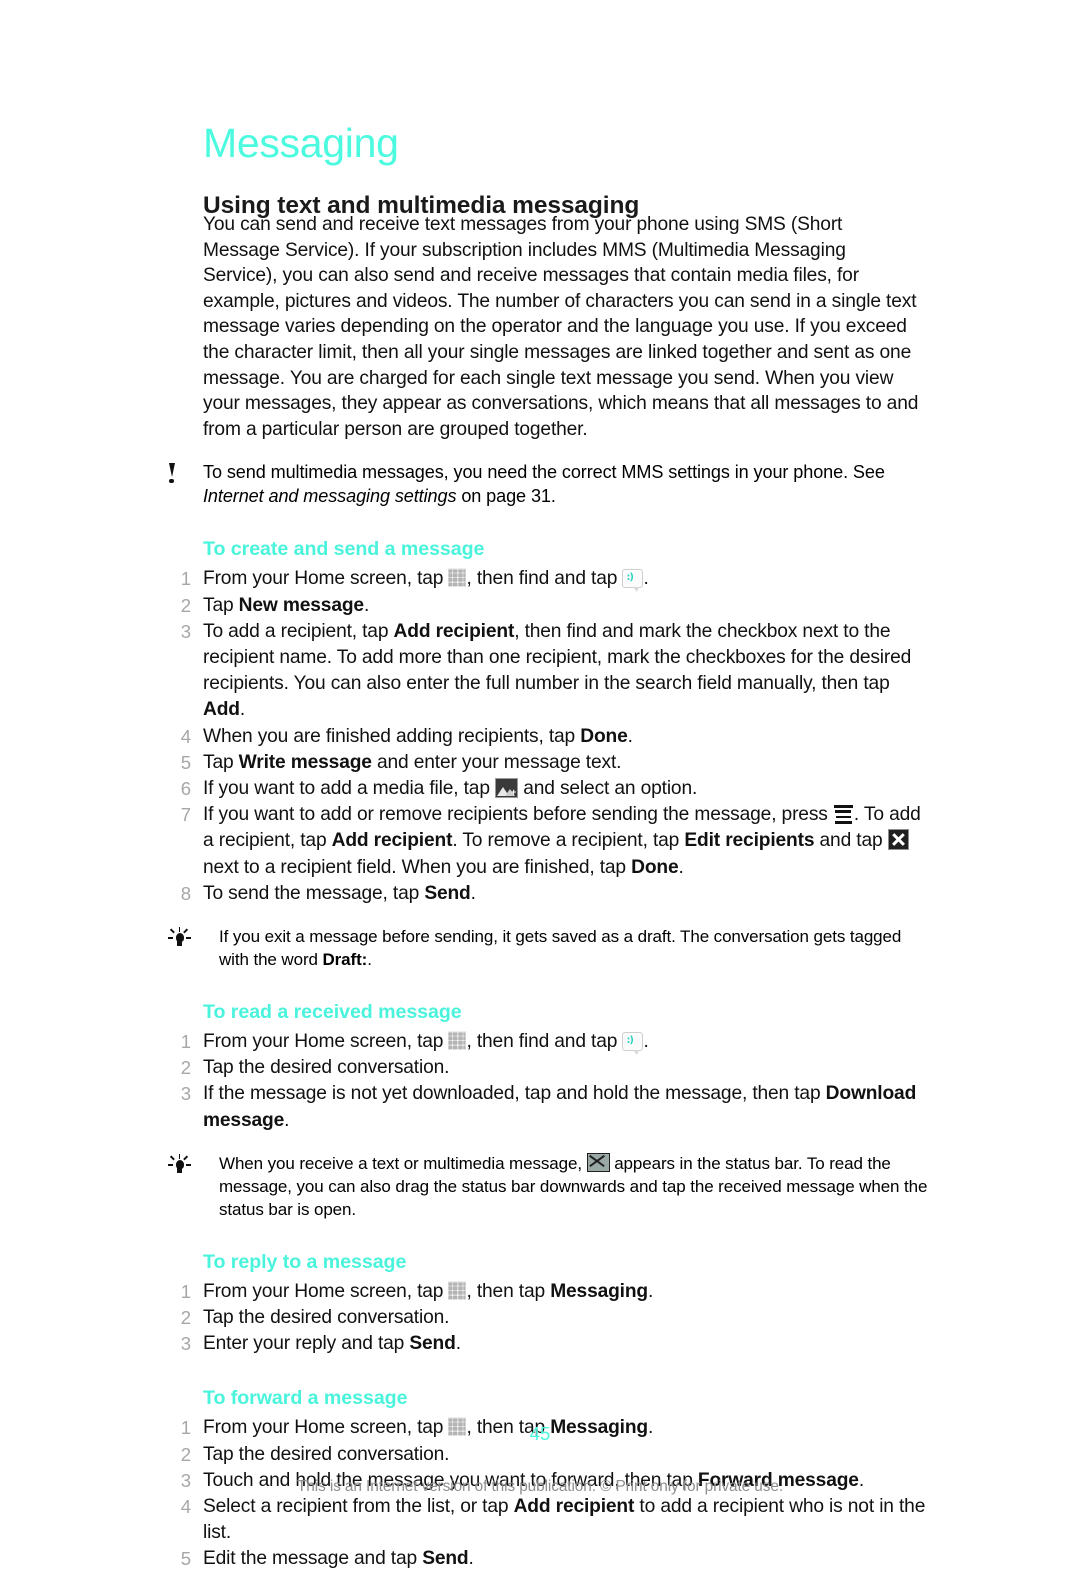 The image size is (1080, 1573). I want to click on ui-label: Write message, so click(305, 762).